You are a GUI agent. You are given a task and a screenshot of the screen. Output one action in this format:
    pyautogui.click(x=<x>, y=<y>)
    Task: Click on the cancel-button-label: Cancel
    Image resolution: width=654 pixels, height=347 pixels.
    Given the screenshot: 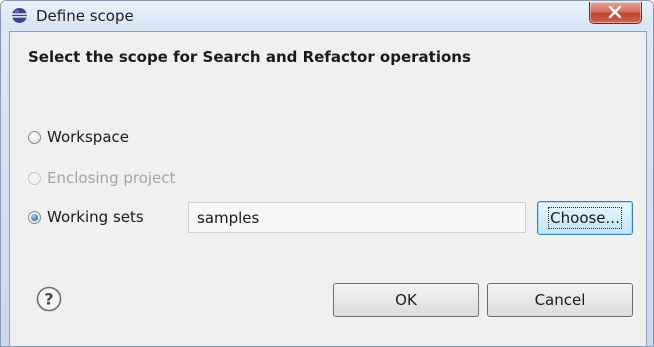 What is the action you would take?
    pyautogui.click(x=560, y=300)
    